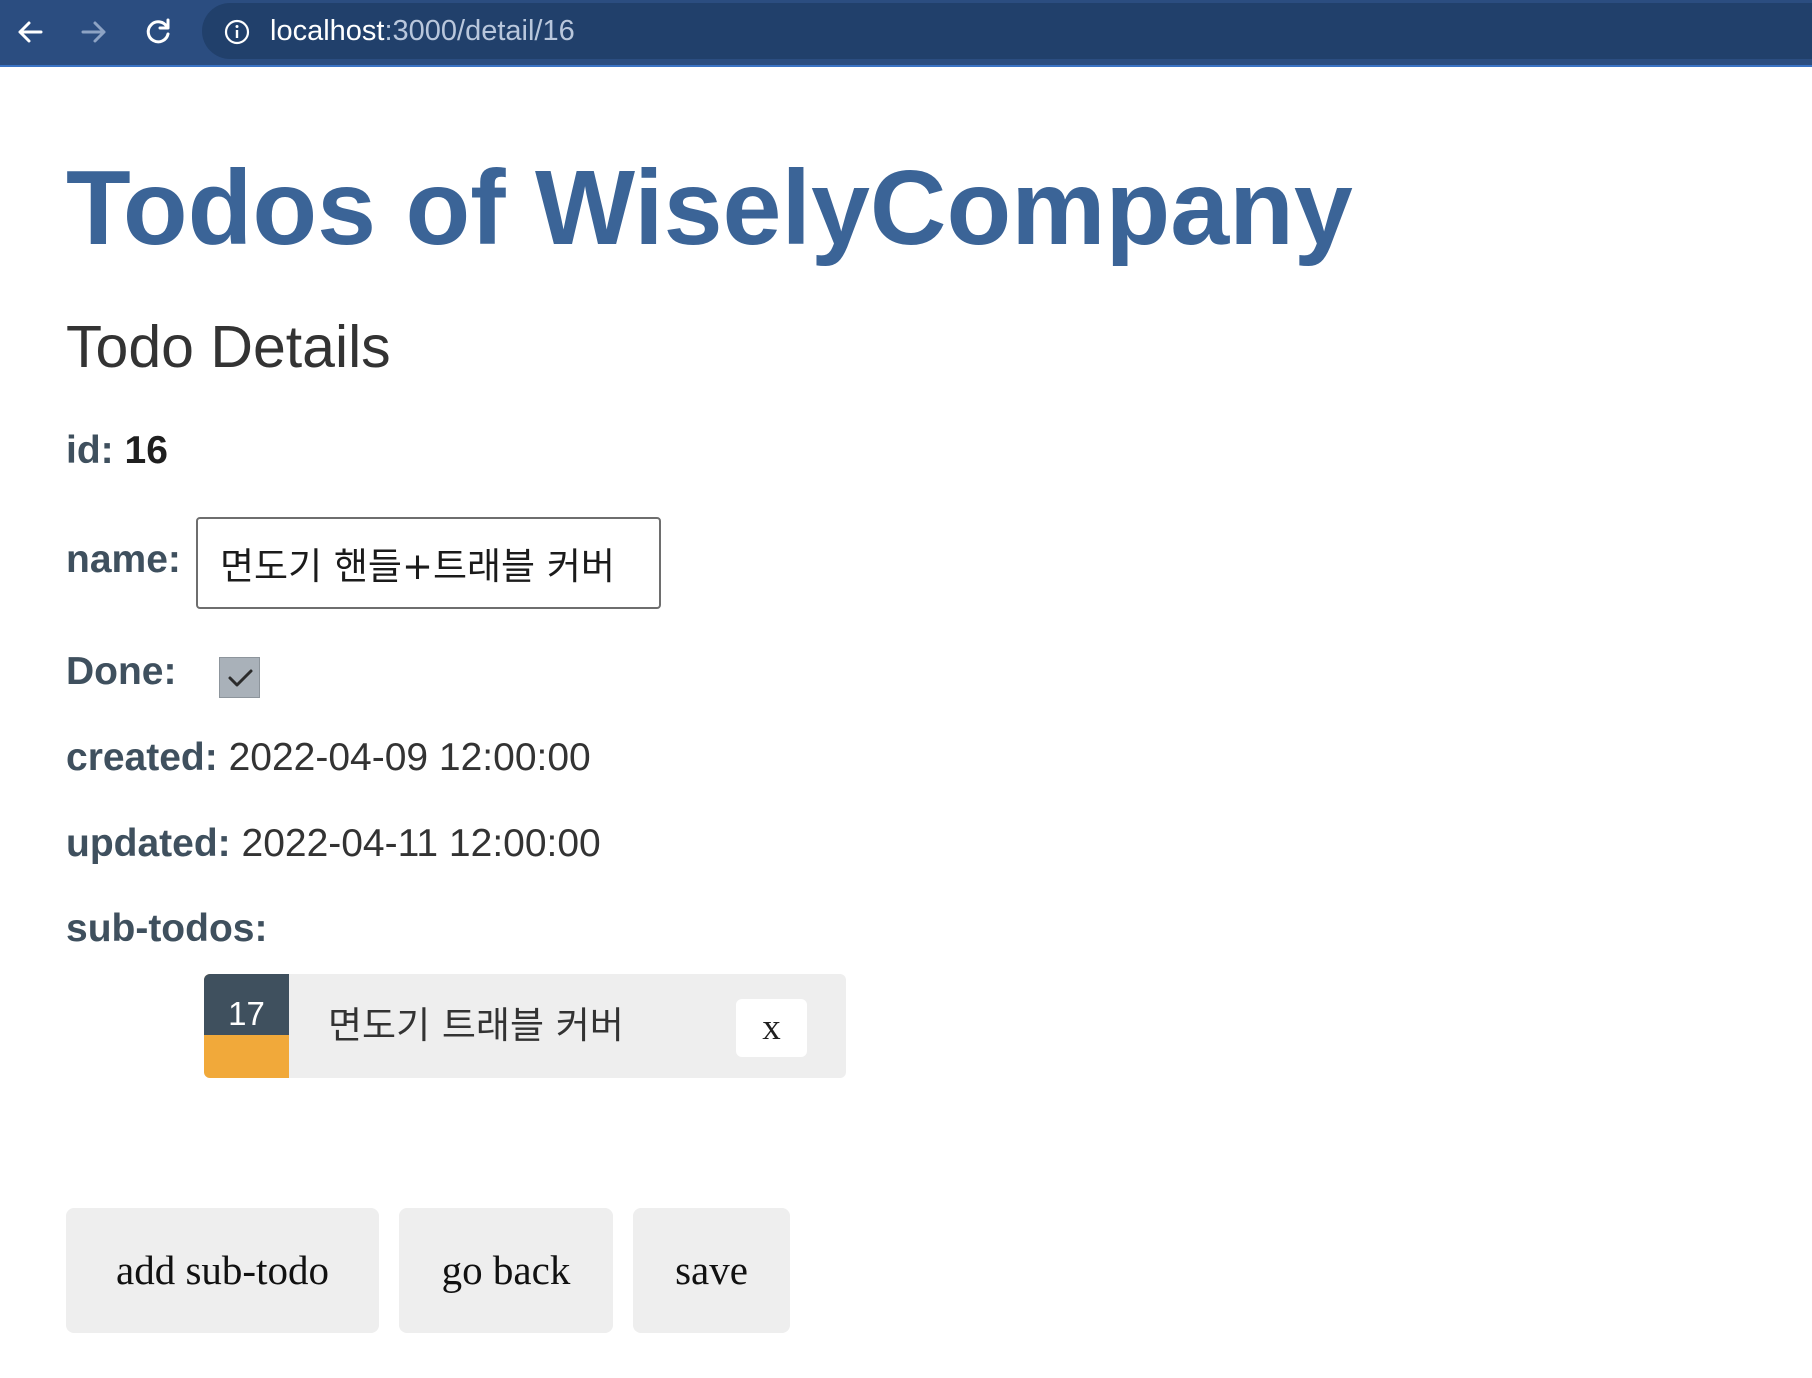  I want to click on delete-subtodo-button: x, so click(771, 1028).